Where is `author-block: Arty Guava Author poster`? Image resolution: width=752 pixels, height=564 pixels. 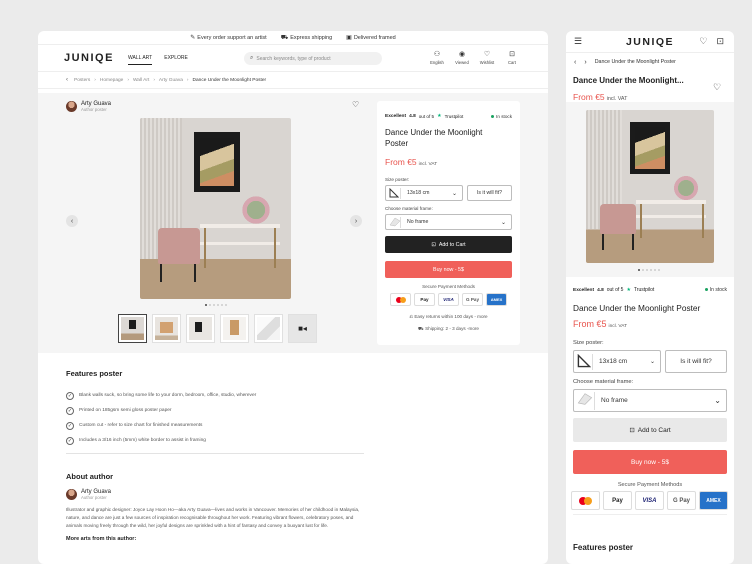 author-block: Arty Guava Author poster is located at coordinates (88, 106).